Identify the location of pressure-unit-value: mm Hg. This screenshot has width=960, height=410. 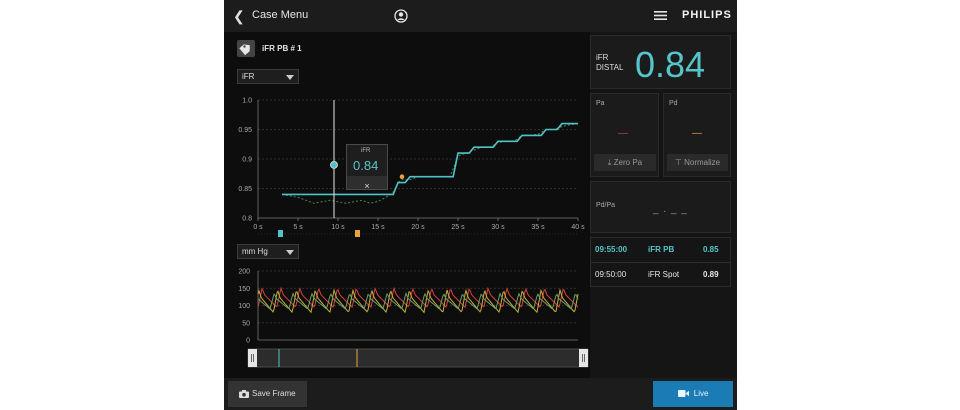
(255, 251).